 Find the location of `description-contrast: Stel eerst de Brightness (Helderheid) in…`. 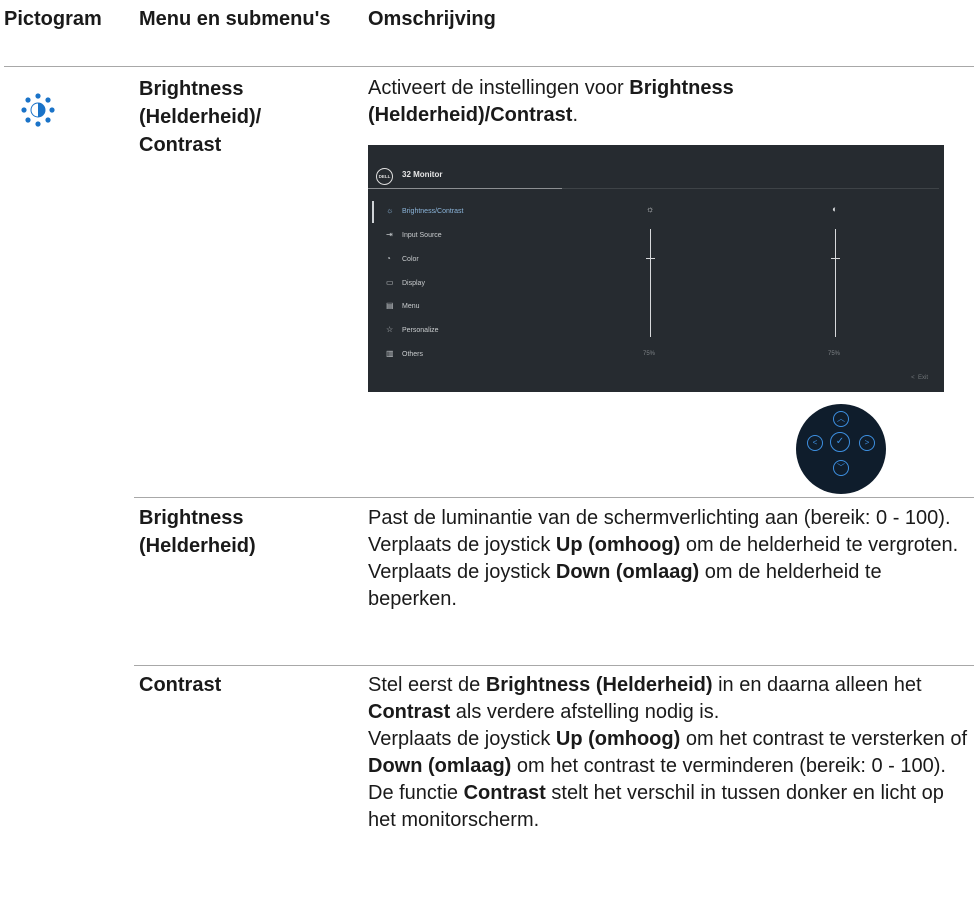

description-contrast: Stel eerst de Brightness (Helderheid) in… is located at coordinates (668, 752).